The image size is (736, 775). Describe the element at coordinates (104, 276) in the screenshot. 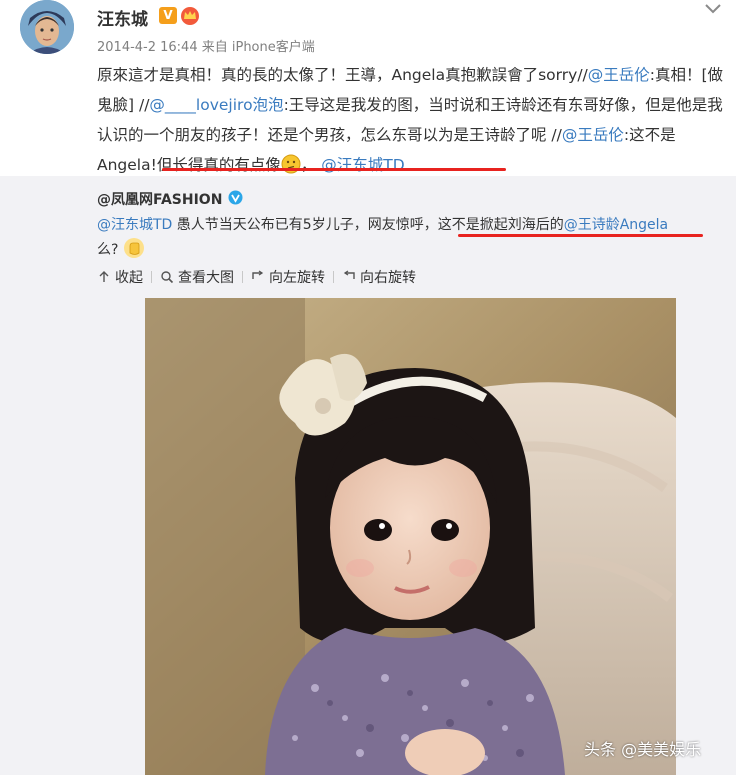

I see `collapse-icon` at that location.